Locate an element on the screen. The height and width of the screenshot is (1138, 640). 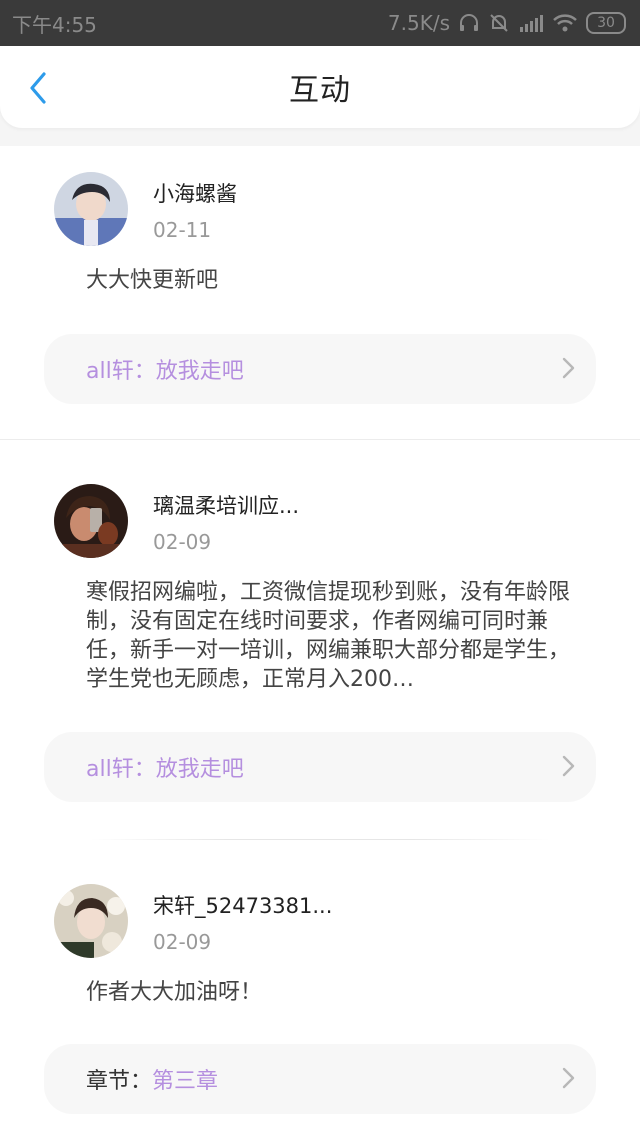
back-button is located at coordinates (38, 88).